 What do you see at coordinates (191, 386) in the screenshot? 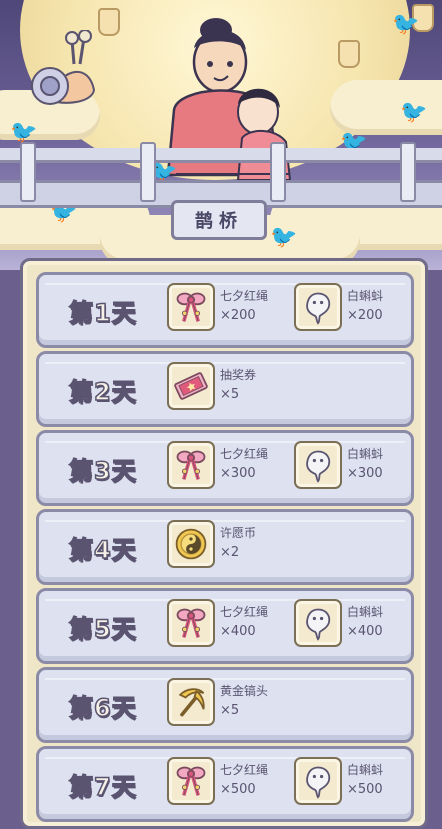
I see `lottery-ticket-icon` at bounding box center [191, 386].